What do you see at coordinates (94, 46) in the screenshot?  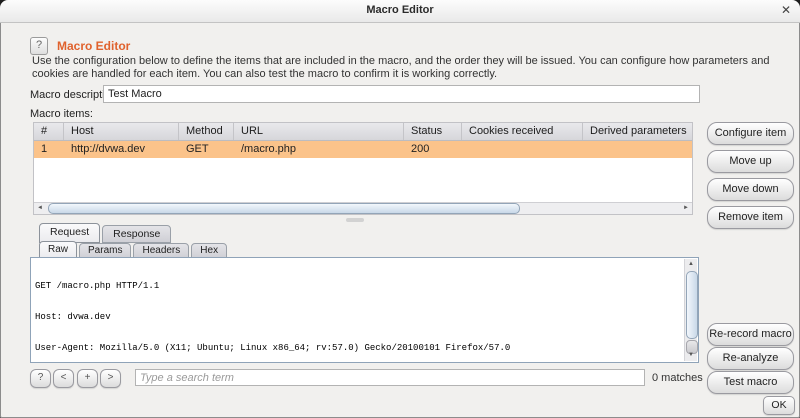 I see `page-title: Macro Editor` at bounding box center [94, 46].